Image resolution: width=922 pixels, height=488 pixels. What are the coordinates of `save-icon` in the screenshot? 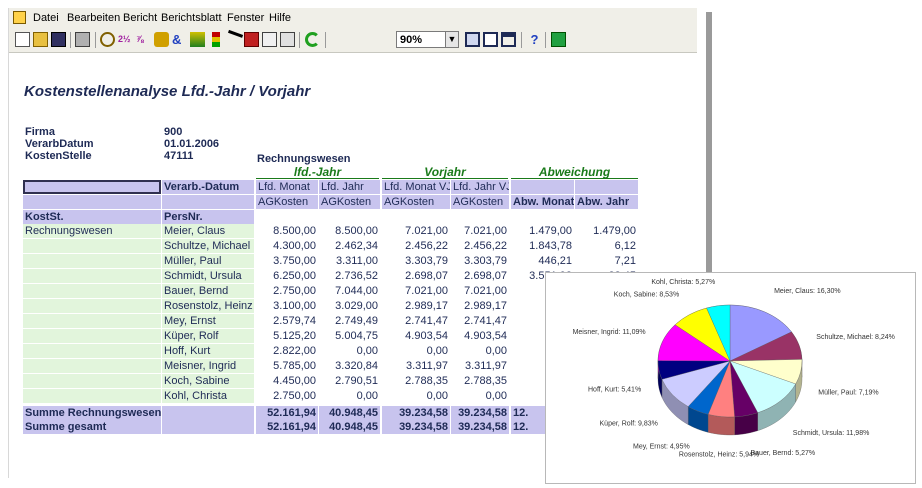 It's located at (58, 39).